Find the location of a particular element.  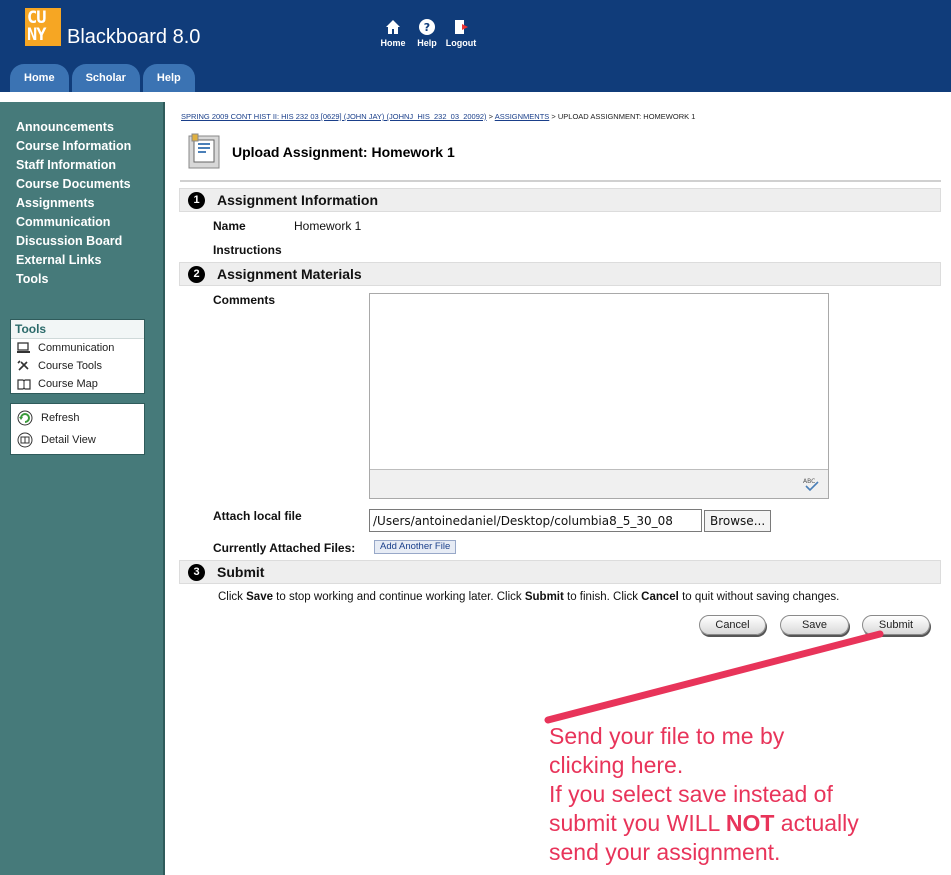

annotation-line-2: clicking here. is located at coordinates (616, 765).